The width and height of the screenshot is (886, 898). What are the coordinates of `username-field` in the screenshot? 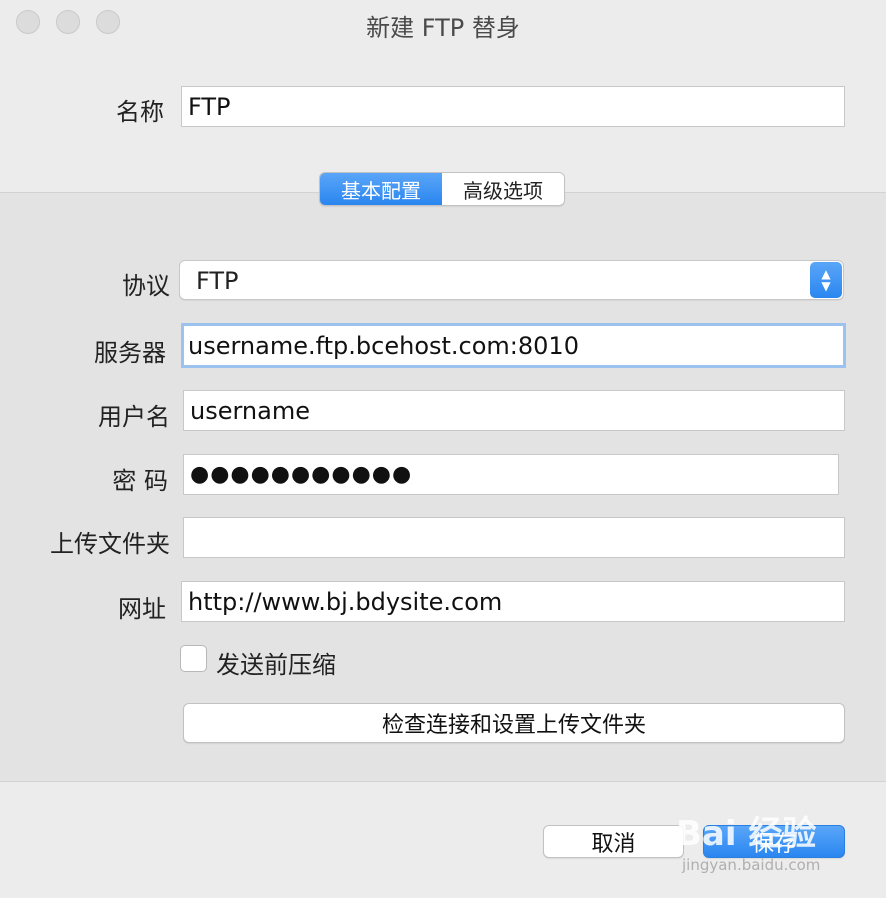 It's located at (514, 410).